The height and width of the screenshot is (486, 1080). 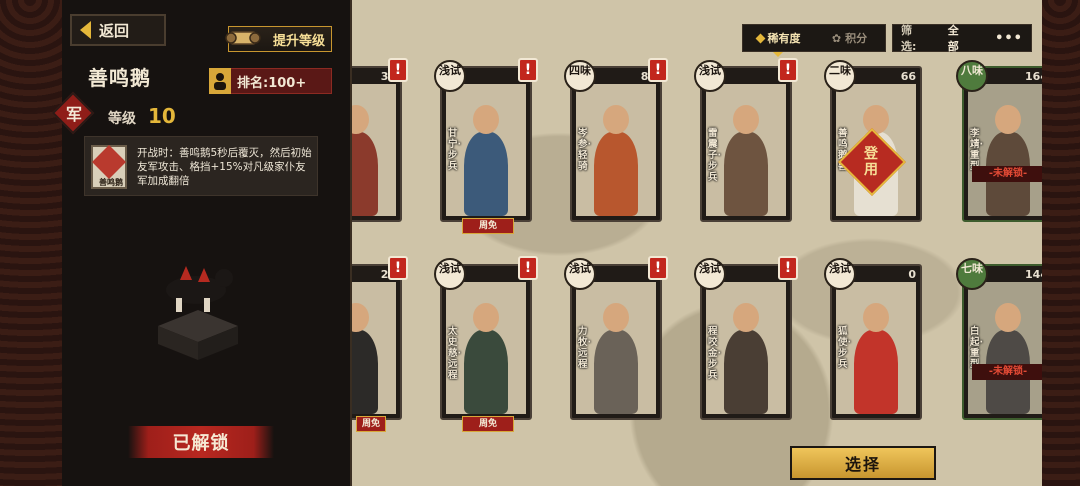 I want to click on hero-name-label: 太史慈·远程, so click(x=455, y=353).